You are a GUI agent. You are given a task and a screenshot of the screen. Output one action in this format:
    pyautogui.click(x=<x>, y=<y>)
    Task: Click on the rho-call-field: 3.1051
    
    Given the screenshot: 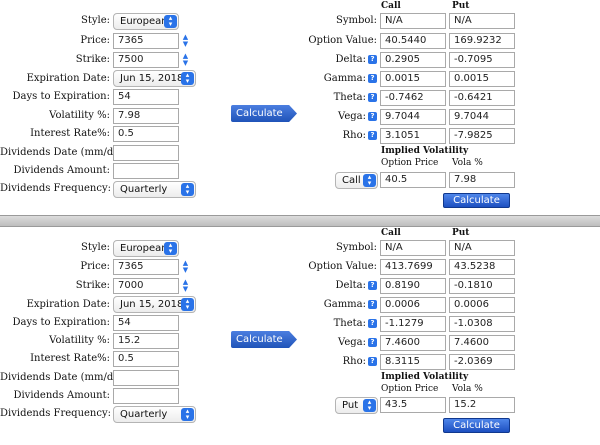 What is the action you would take?
    pyautogui.click(x=413, y=136)
    